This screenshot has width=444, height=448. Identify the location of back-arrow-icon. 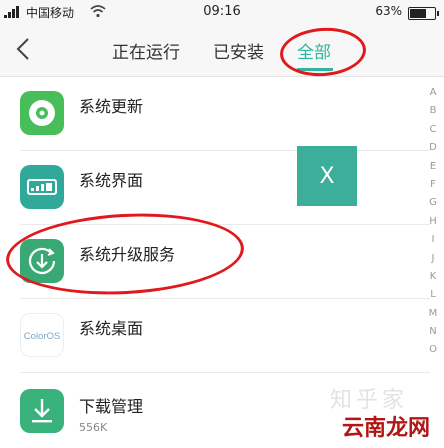
(25, 49).